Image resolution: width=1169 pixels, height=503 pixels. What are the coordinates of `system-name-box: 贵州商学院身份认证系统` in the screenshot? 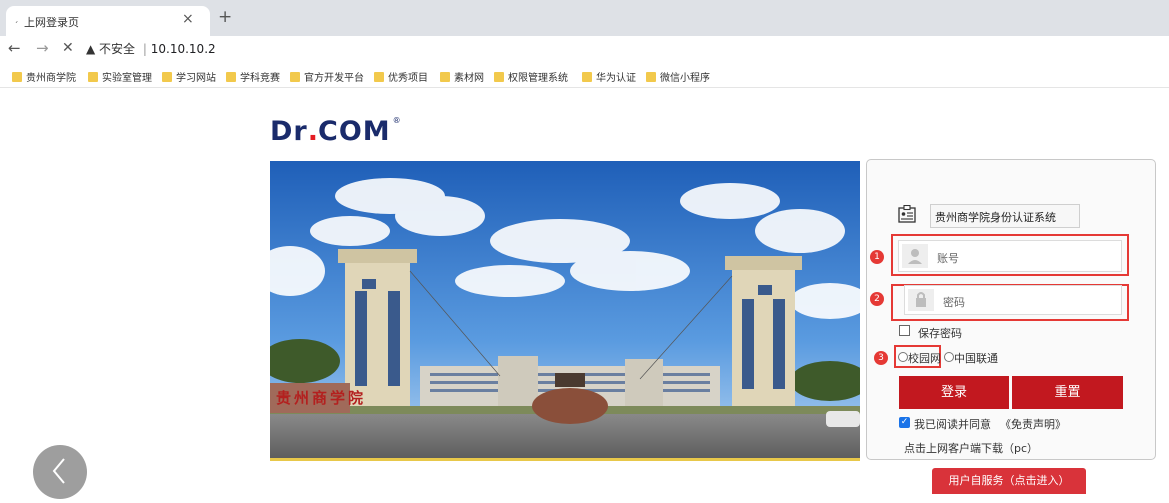 It's located at (1005, 216).